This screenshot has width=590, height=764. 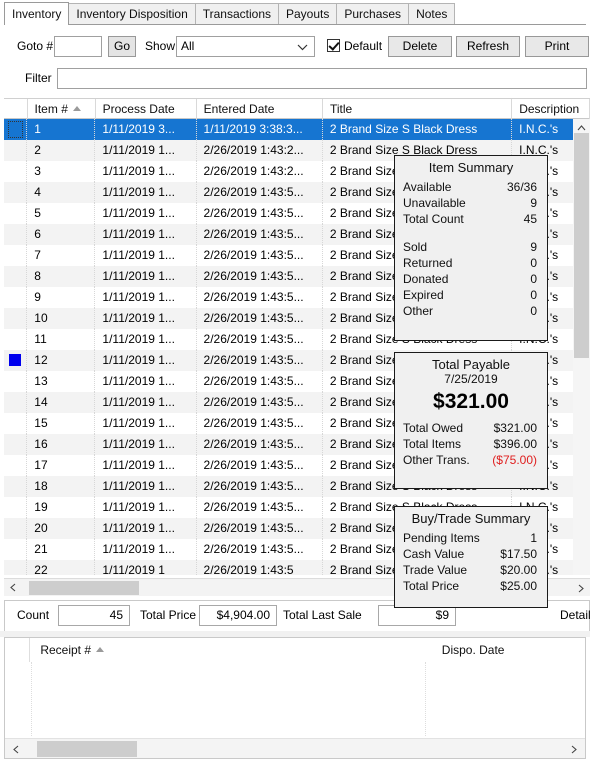 What do you see at coordinates (581, 587) in the screenshot?
I see `scroll-right-icon` at bounding box center [581, 587].